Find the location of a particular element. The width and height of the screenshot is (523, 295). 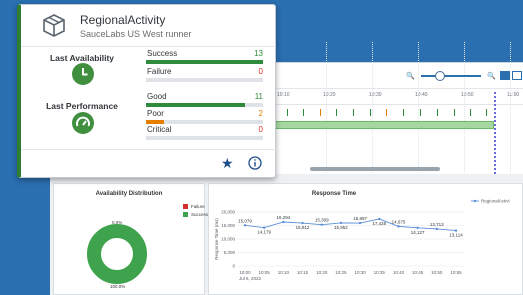

metric-label: Critical is located at coordinates (159, 129).